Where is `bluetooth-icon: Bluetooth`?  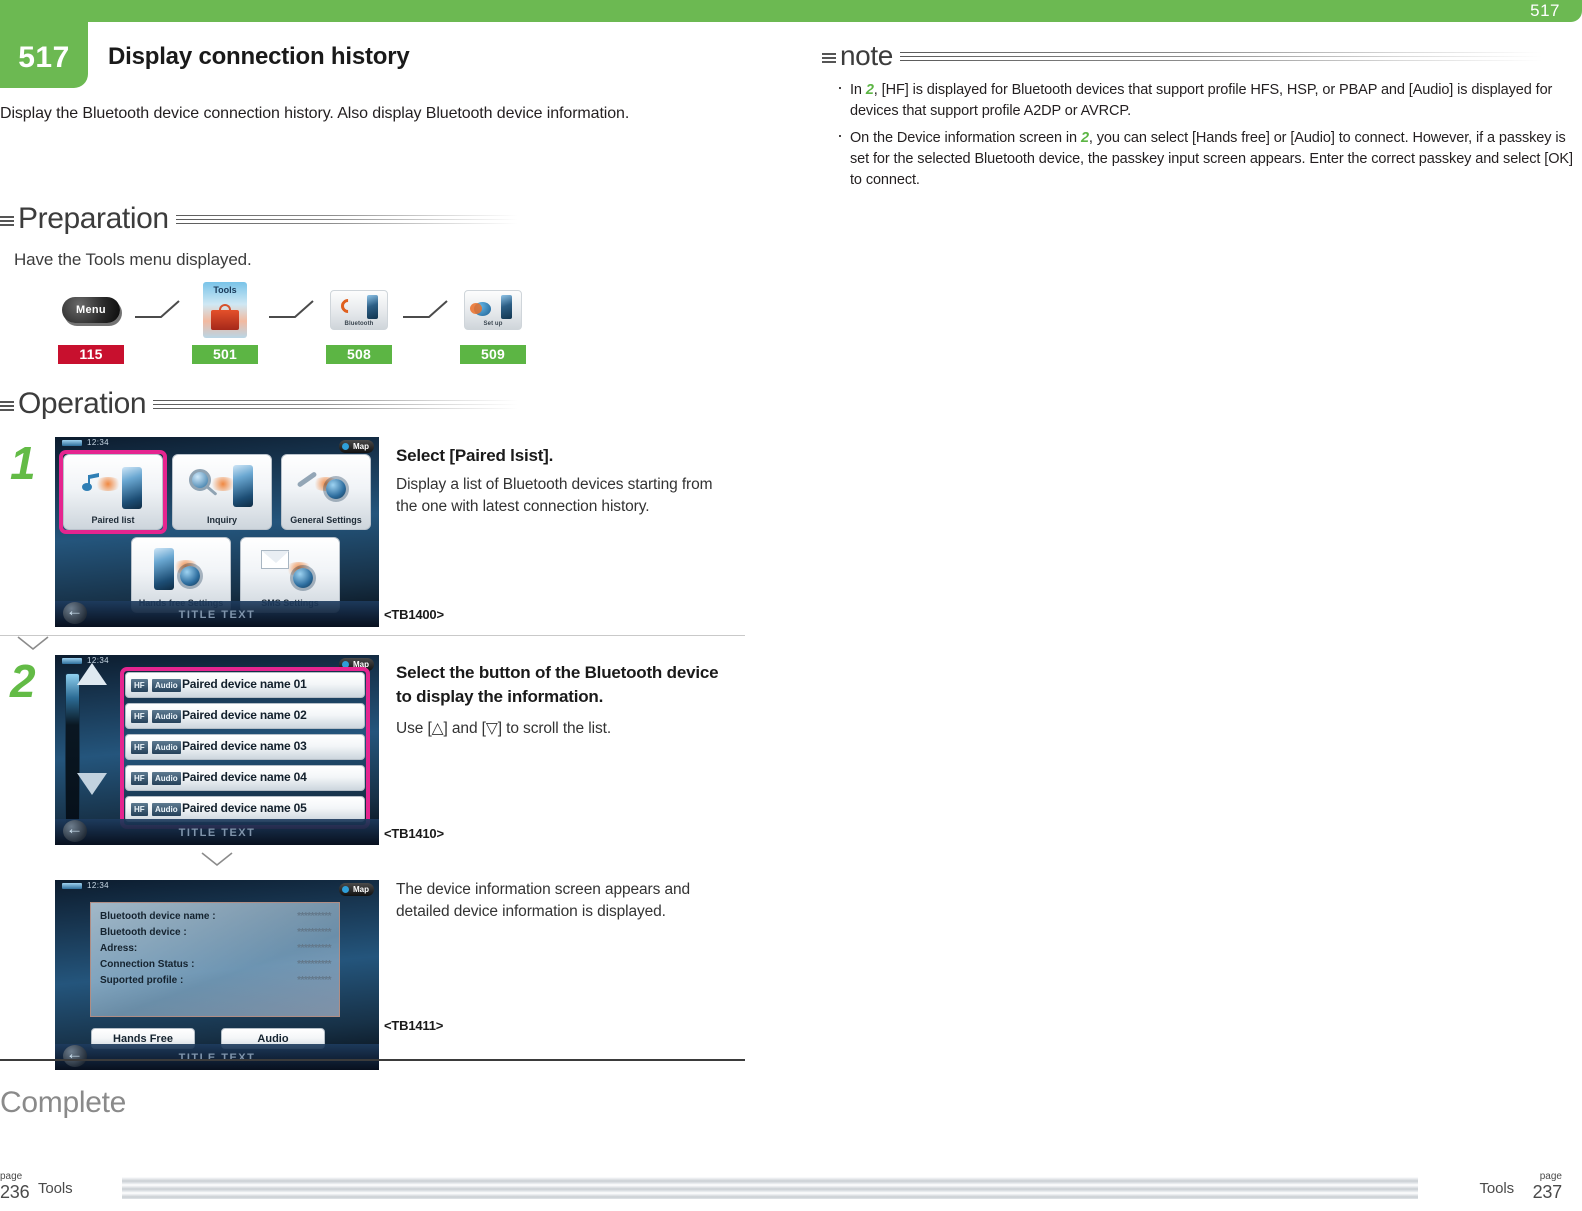 bluetooth-icon: Bluetooth is located at coordinates (359, 310).